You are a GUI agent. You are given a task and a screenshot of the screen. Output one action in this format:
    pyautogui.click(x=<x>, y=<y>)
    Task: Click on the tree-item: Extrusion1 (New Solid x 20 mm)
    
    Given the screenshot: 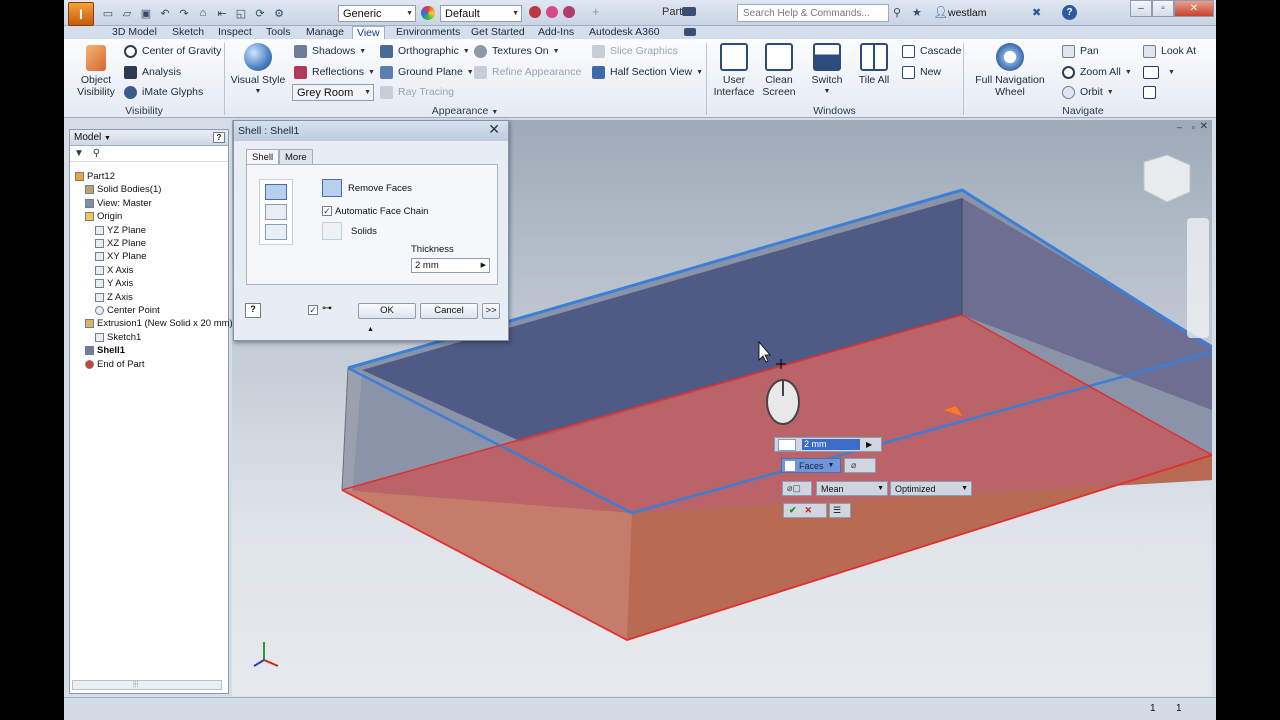 What is the action you would take?
    pyautogui.click(x=159, y=323)
    